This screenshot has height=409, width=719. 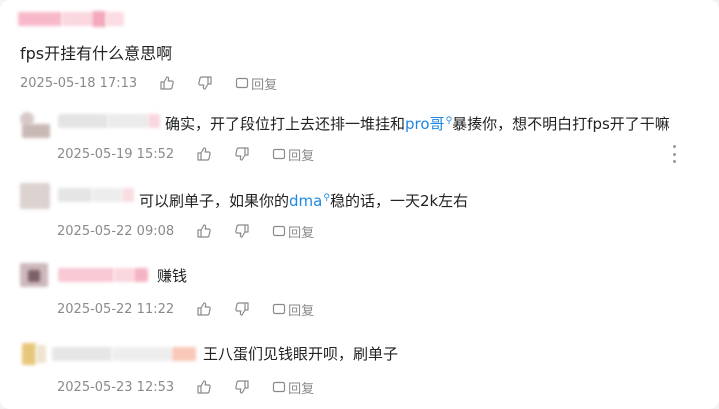 What do you see at coordinates (185, 231) in the screenshot?
I see `reply-2-meta: 2025-05-22 09:08 回复` at bounding box center [185, 231].